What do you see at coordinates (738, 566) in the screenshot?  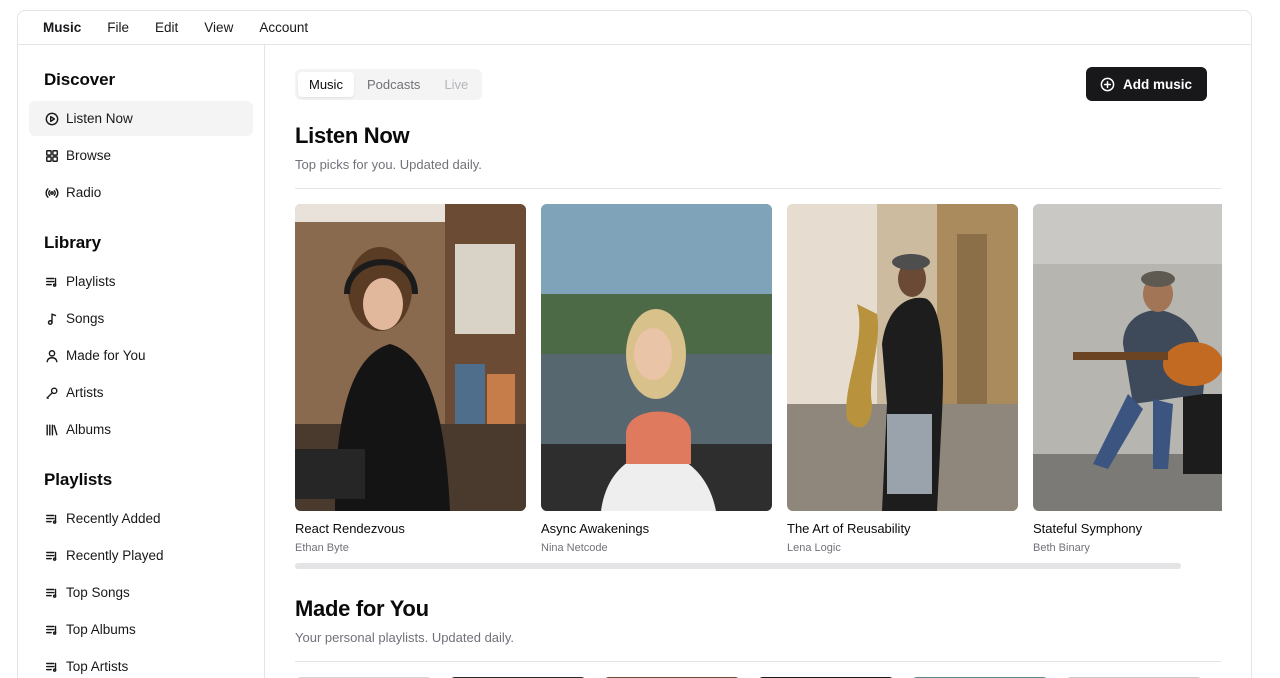 I see `horizontal-scrollbar` at bounding box center [738, 566].